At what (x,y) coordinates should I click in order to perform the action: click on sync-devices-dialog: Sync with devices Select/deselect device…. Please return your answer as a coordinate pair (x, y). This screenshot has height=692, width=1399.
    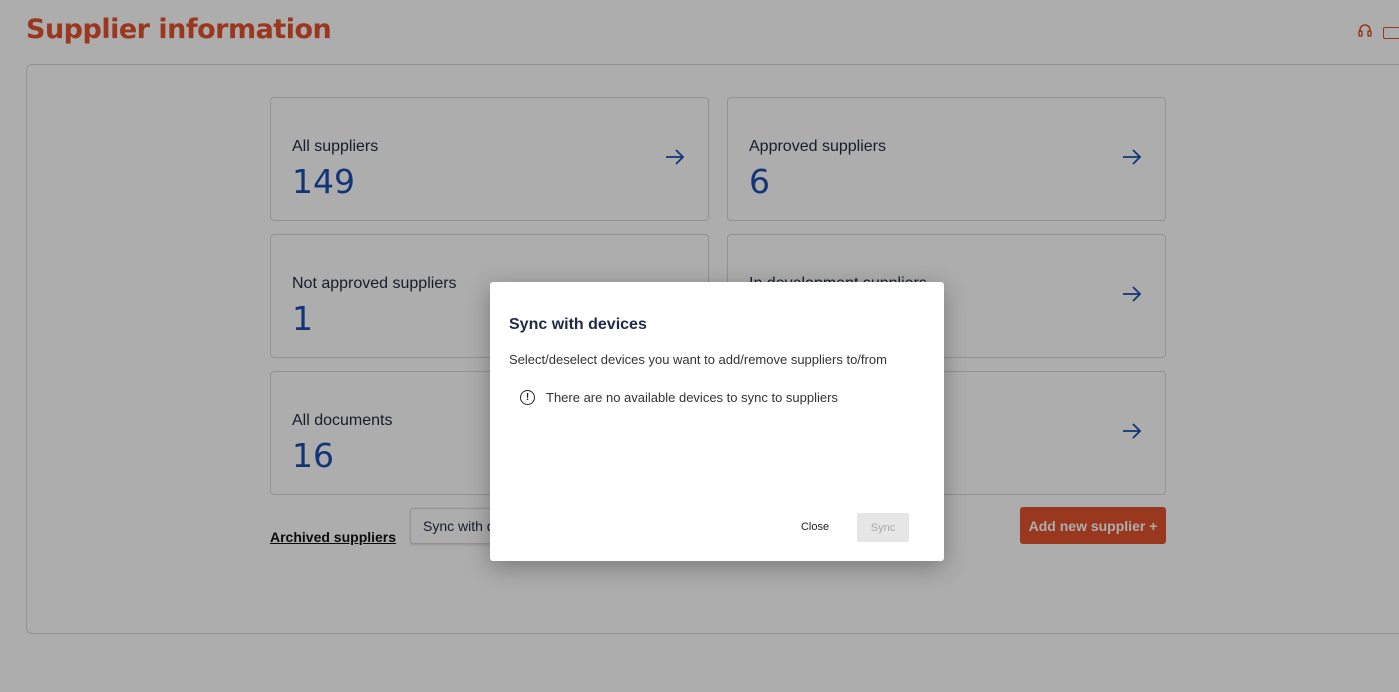
    Looking at the image, I should click on (717, 421).